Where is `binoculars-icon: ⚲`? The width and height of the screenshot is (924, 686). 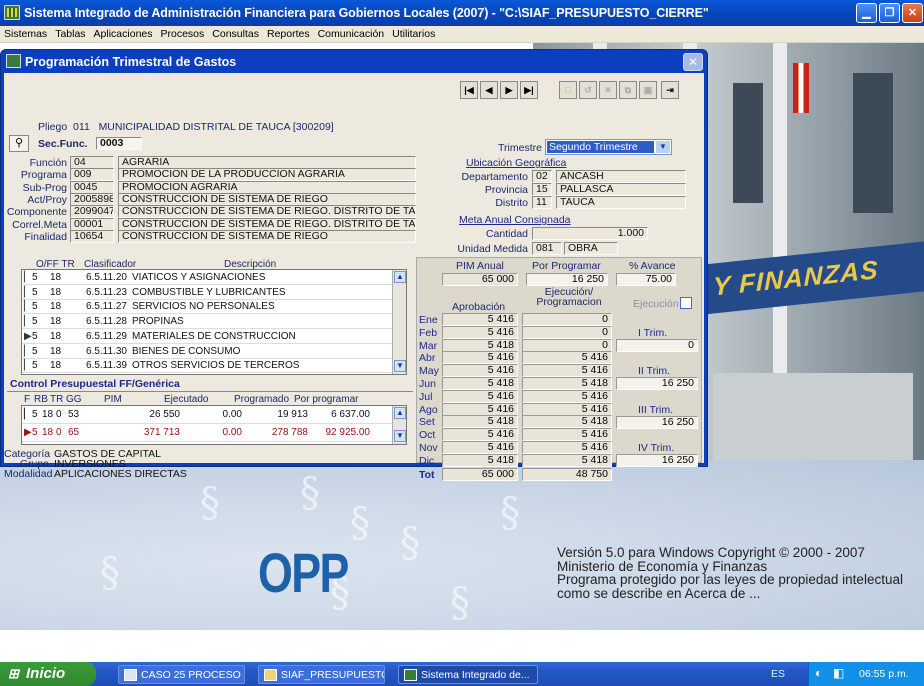 binoculars-icon: ⚲ is located at coordinates (19, 143).